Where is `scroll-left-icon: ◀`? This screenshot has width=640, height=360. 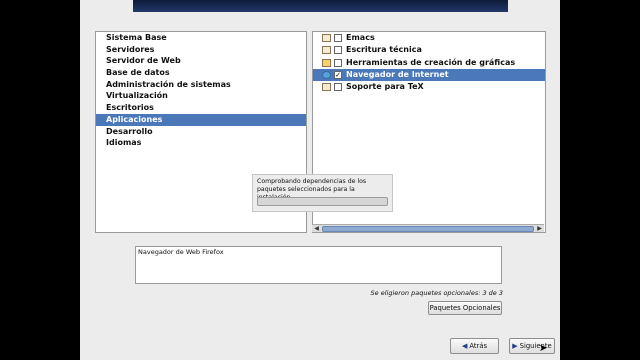
scroll-left-icon: ◀ is located at coordinates (316, 228).